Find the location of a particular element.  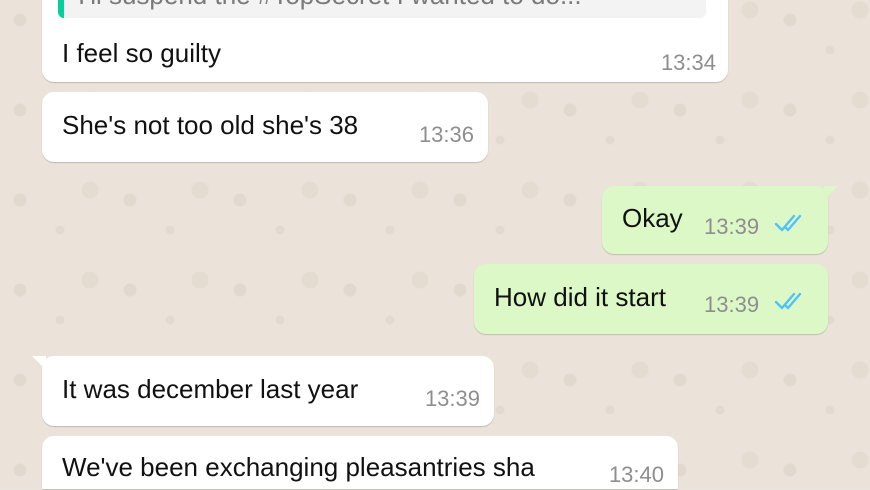

message-incoming-2: She's not too old she's 38 13:36 is located at coordinates (265, 127).